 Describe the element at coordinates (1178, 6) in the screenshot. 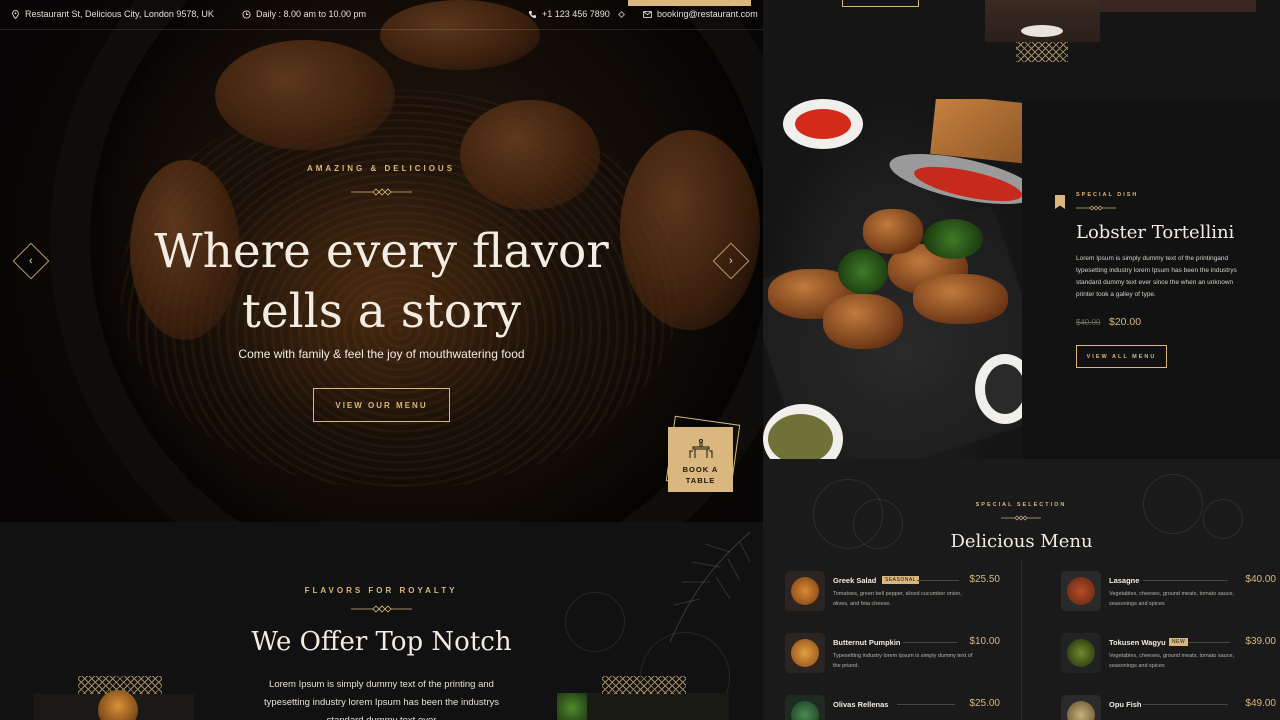

I see `chef-image` at that location.